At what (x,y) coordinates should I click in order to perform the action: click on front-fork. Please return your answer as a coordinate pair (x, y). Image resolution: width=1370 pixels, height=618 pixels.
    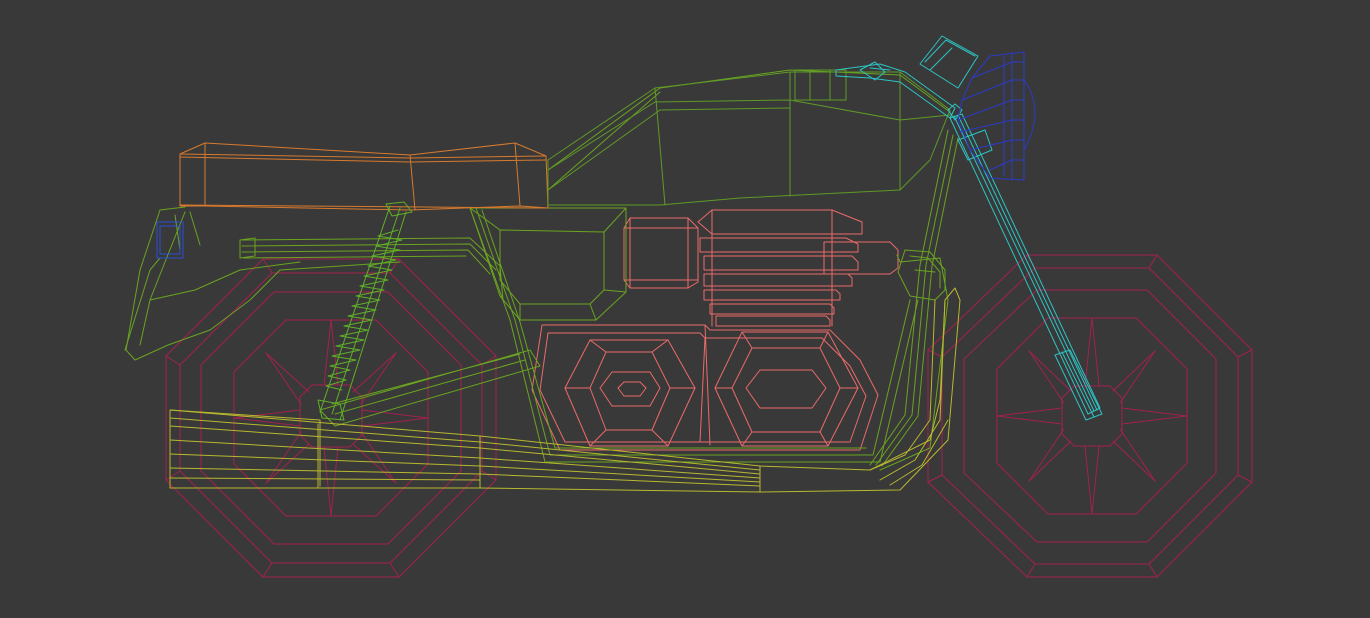
    Looking at the image, I should click on (969, 228).